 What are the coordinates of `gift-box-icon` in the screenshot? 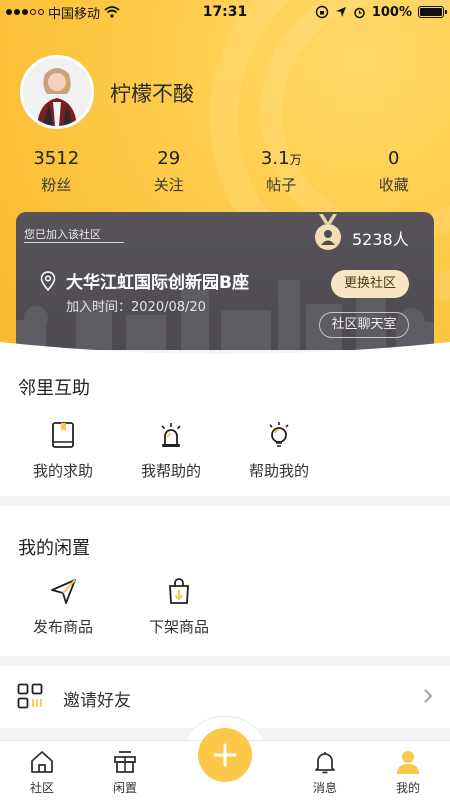 It's located at (125, 762).